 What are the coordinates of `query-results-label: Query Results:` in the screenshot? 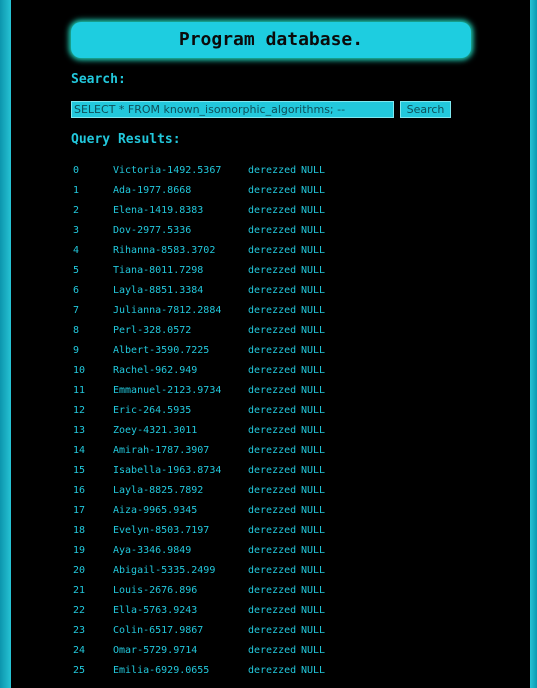 It's located at (126, 139).